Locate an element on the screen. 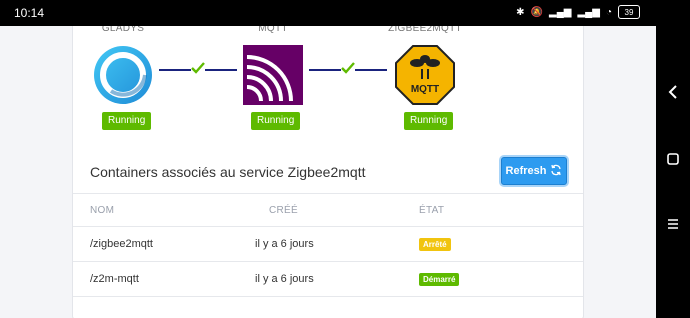  status-bar: 10:14 ✱ 🔕 ▂▄▆ ▂▄▆ ◔ 39 is located at coordinates (328, 13).